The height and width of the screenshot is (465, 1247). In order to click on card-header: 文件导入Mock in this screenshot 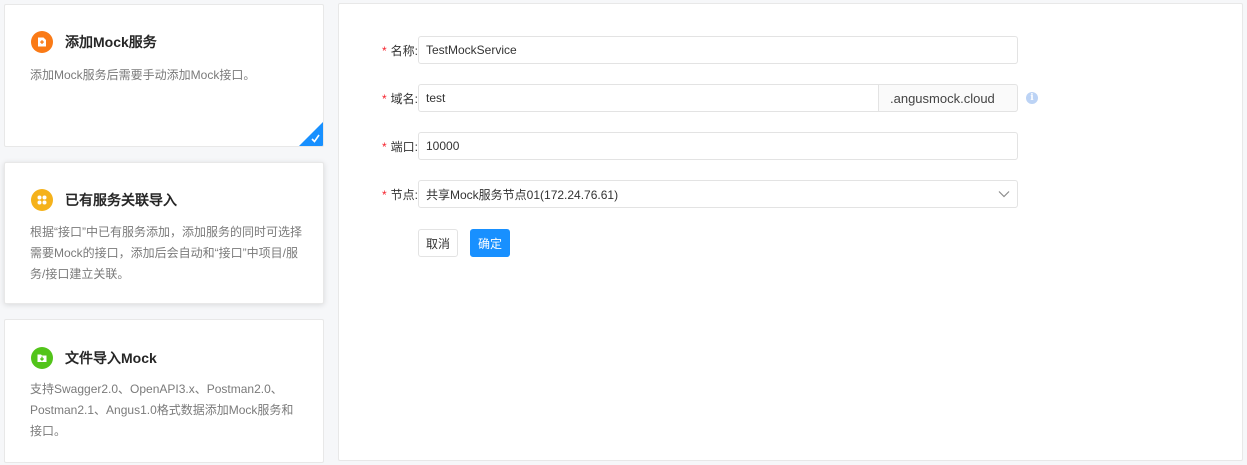, I will do `click(94, 358)`.